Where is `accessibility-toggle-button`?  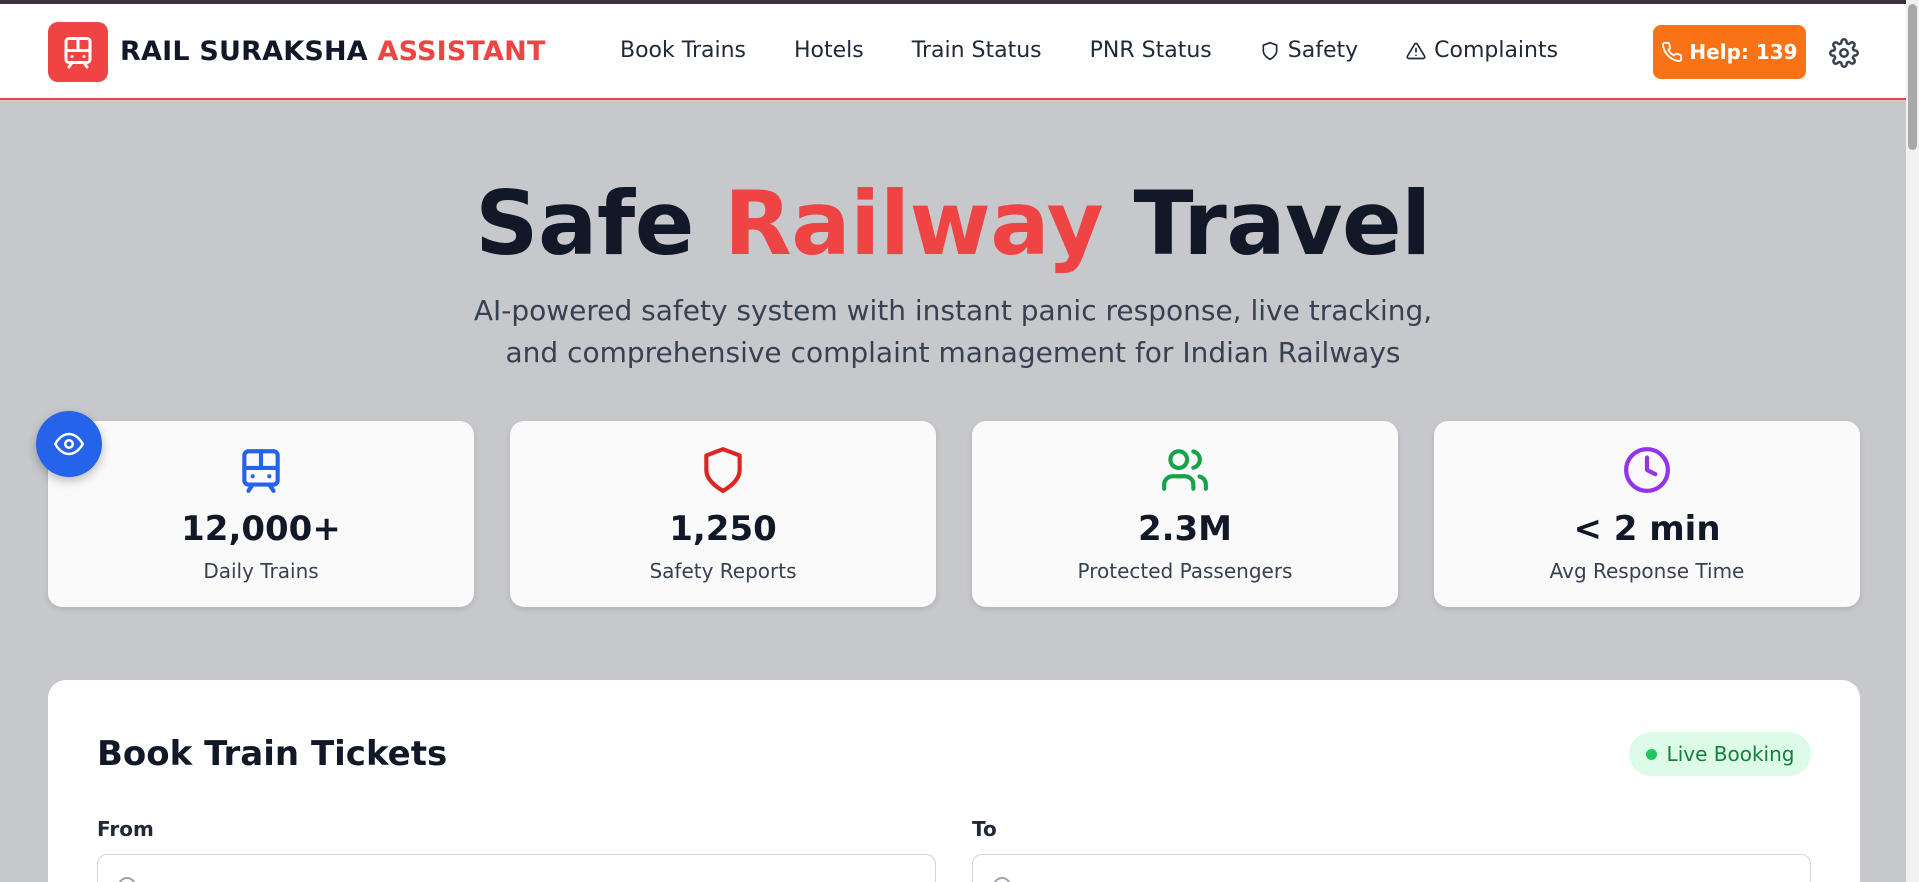 accessibility-toggle-button is located at coordinates (69, 444).